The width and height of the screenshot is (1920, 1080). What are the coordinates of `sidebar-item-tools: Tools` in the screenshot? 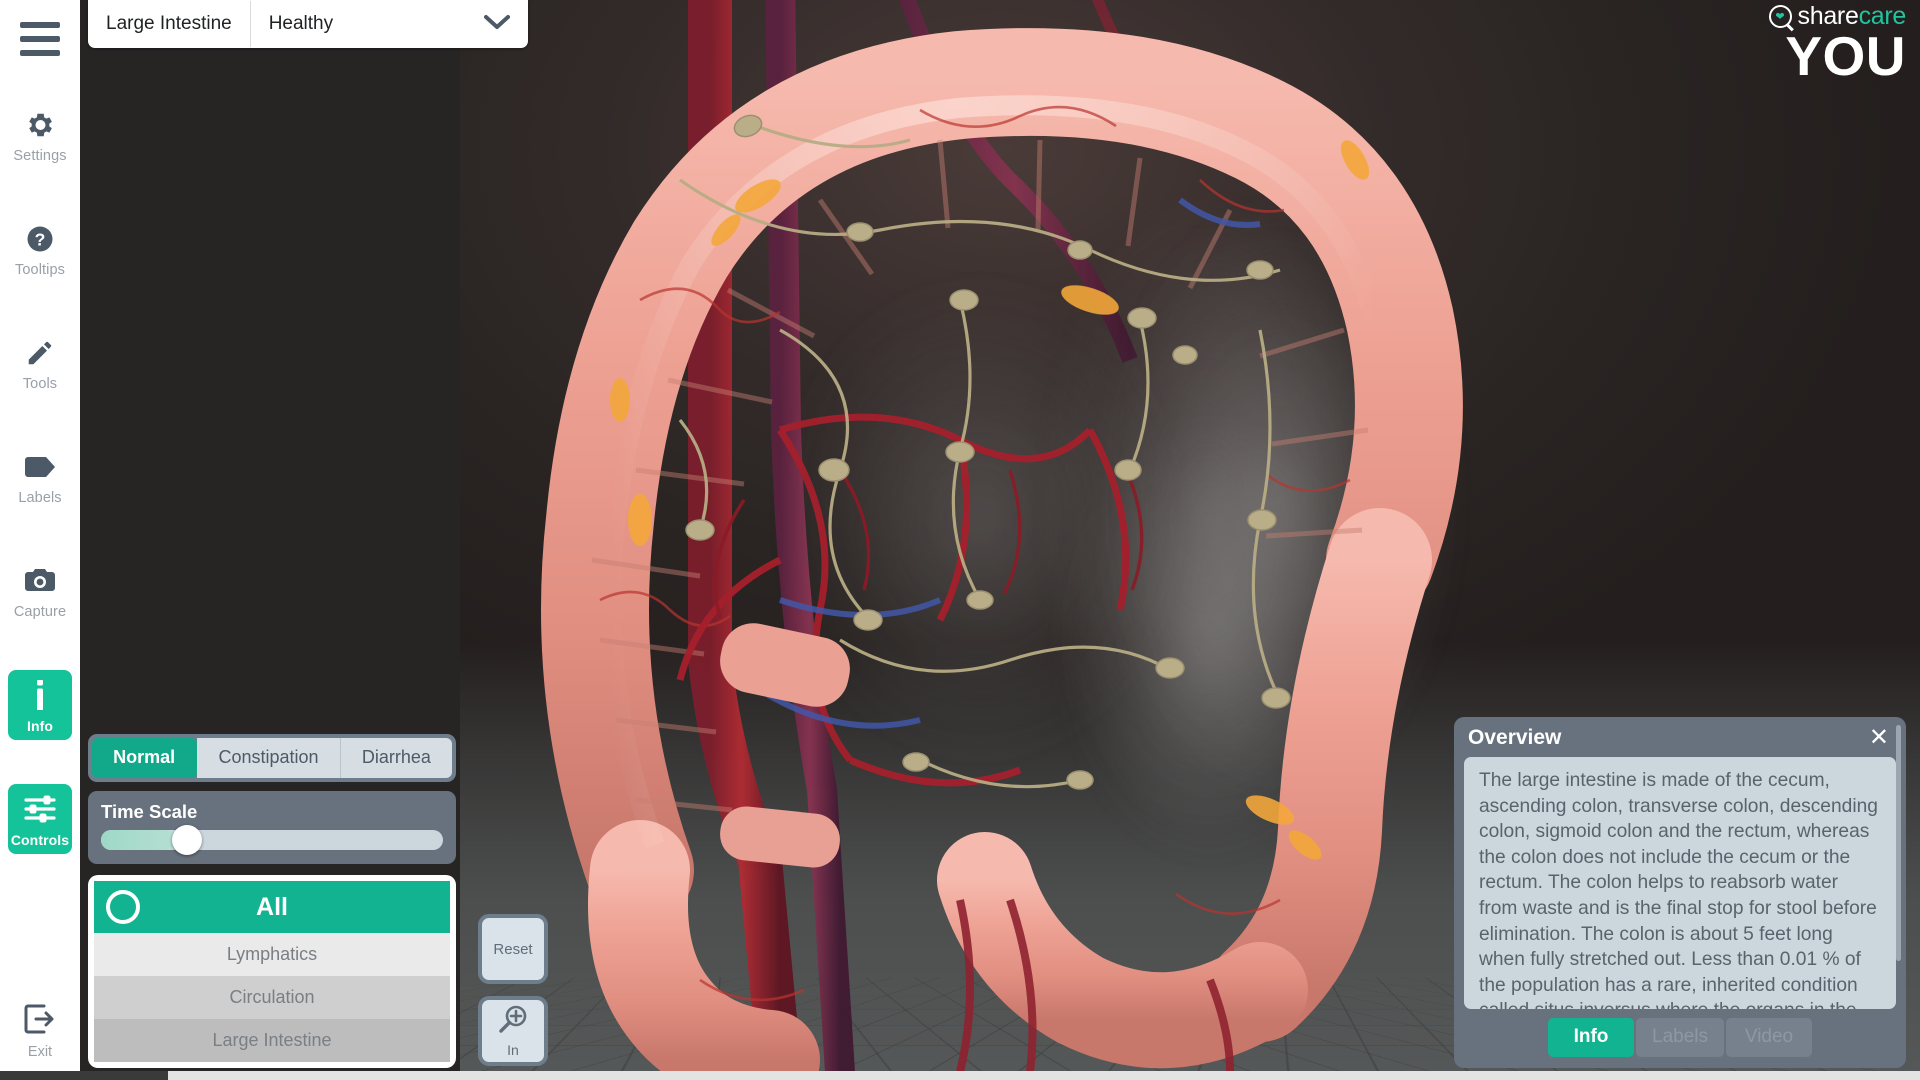 It's located at (40, 363).